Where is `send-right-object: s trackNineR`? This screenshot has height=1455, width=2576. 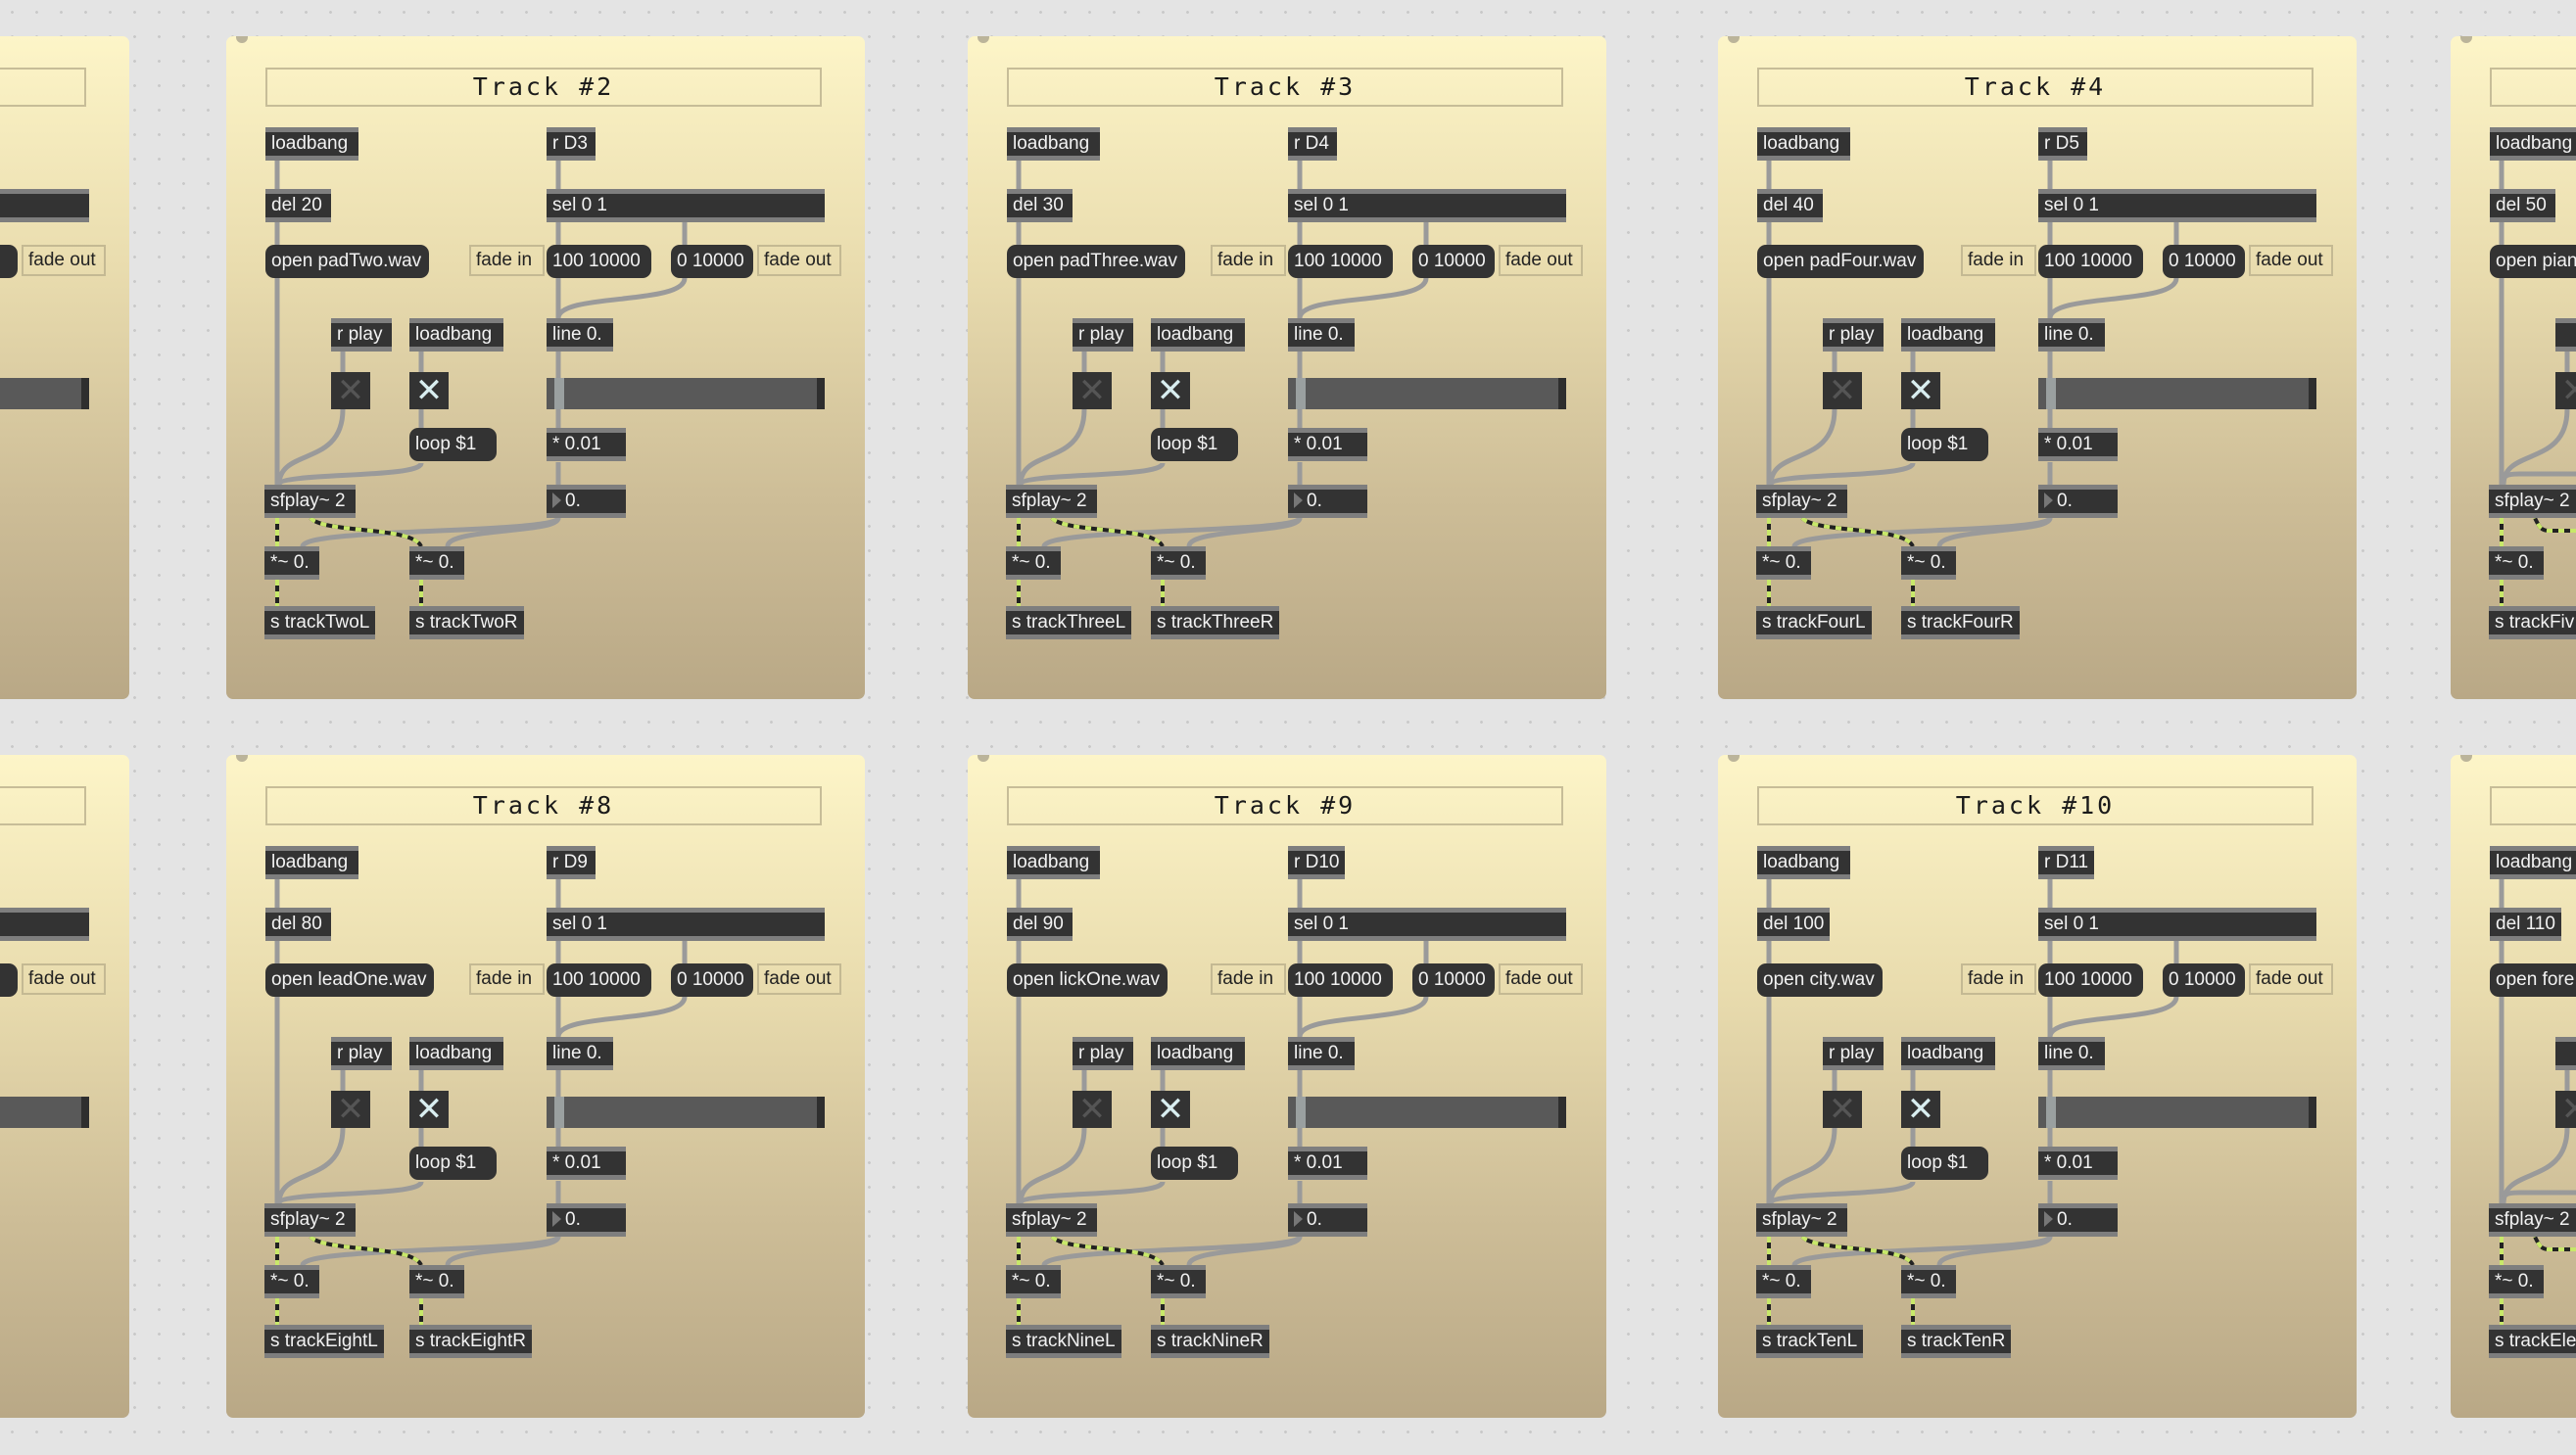
send-right-object: s trackNineR is located at coordinates (1210, 1341).